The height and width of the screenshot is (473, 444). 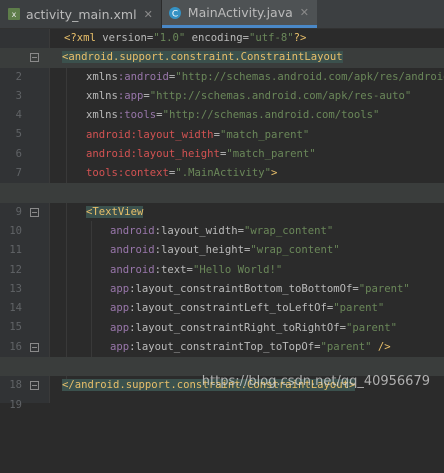 I want to click on xml-declaration: <?xml version="1.0" encoding="utf-8"?>, so click(x=185, y=38).